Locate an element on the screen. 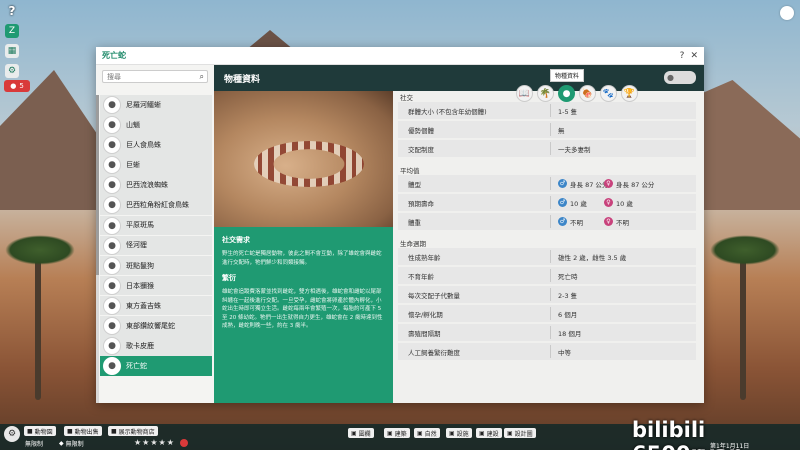  species-list-item: ● 東方蓋吉蛛 is located at coordinates (156, 305).